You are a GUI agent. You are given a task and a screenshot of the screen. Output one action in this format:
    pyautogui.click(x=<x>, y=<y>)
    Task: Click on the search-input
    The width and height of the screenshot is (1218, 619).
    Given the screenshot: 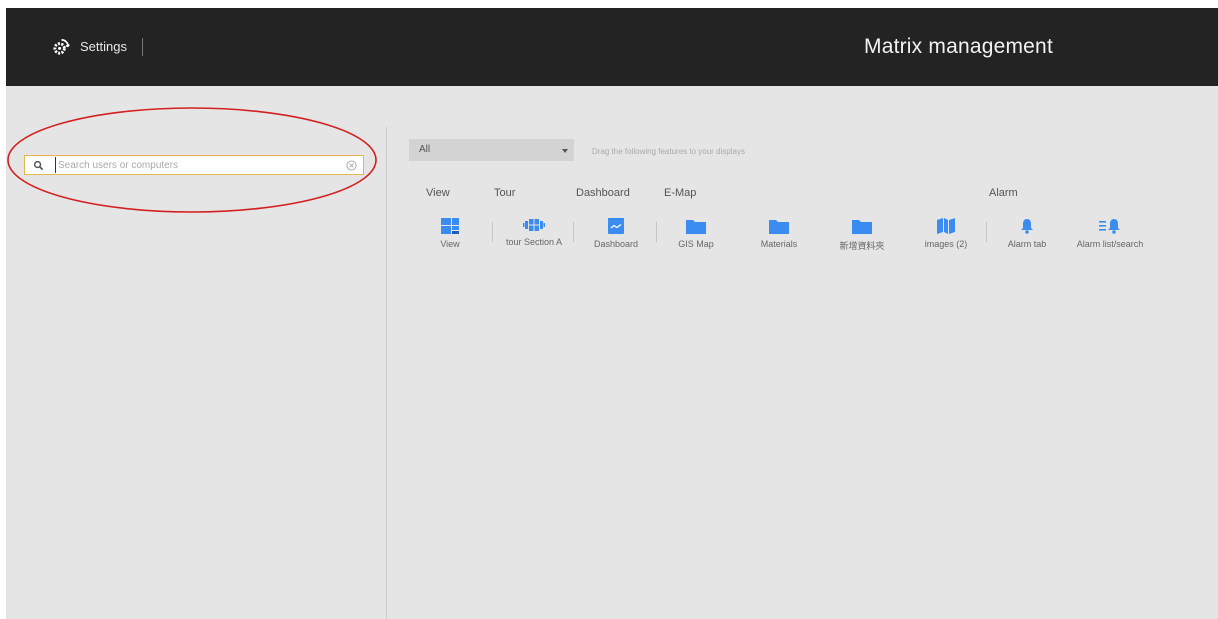 What is the action you would take?
    pyautogui.click(x=199, y=165)
    